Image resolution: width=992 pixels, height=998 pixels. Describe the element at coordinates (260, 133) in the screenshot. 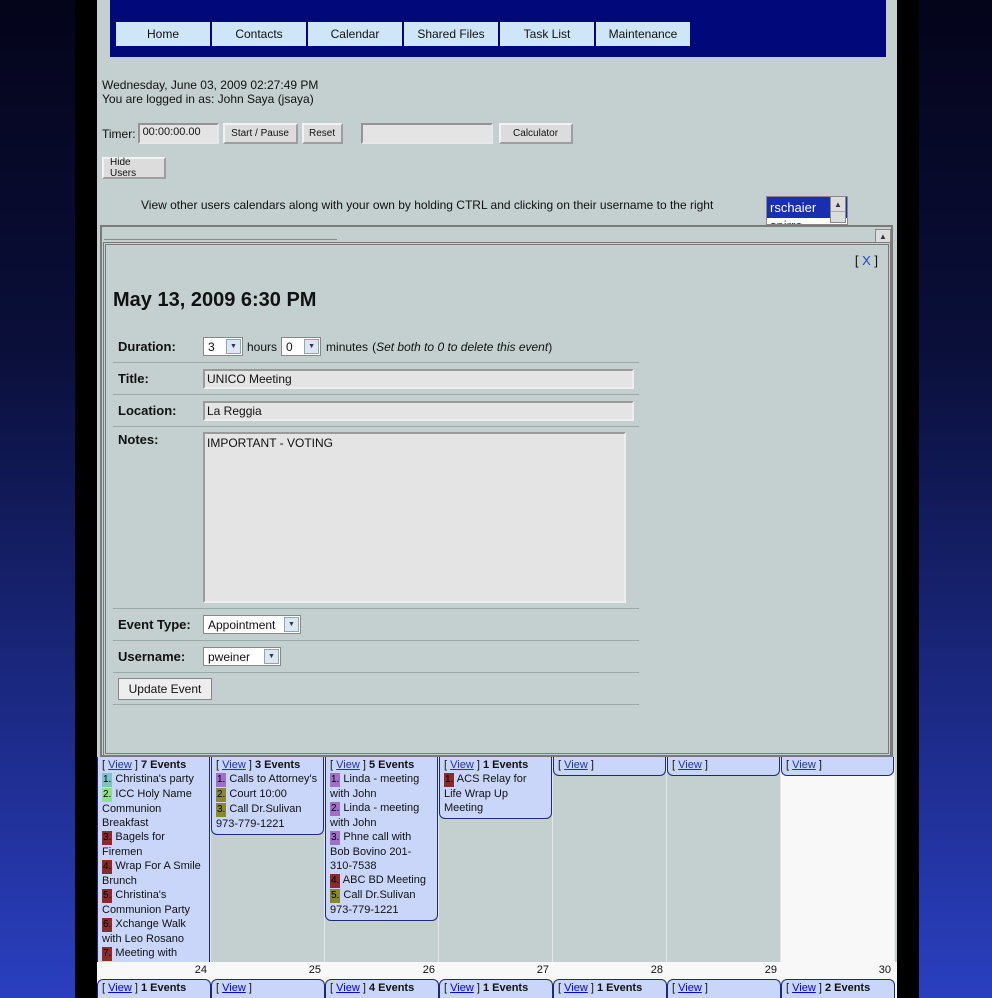

I see `start-pause-button: Start / Pause` at that location.